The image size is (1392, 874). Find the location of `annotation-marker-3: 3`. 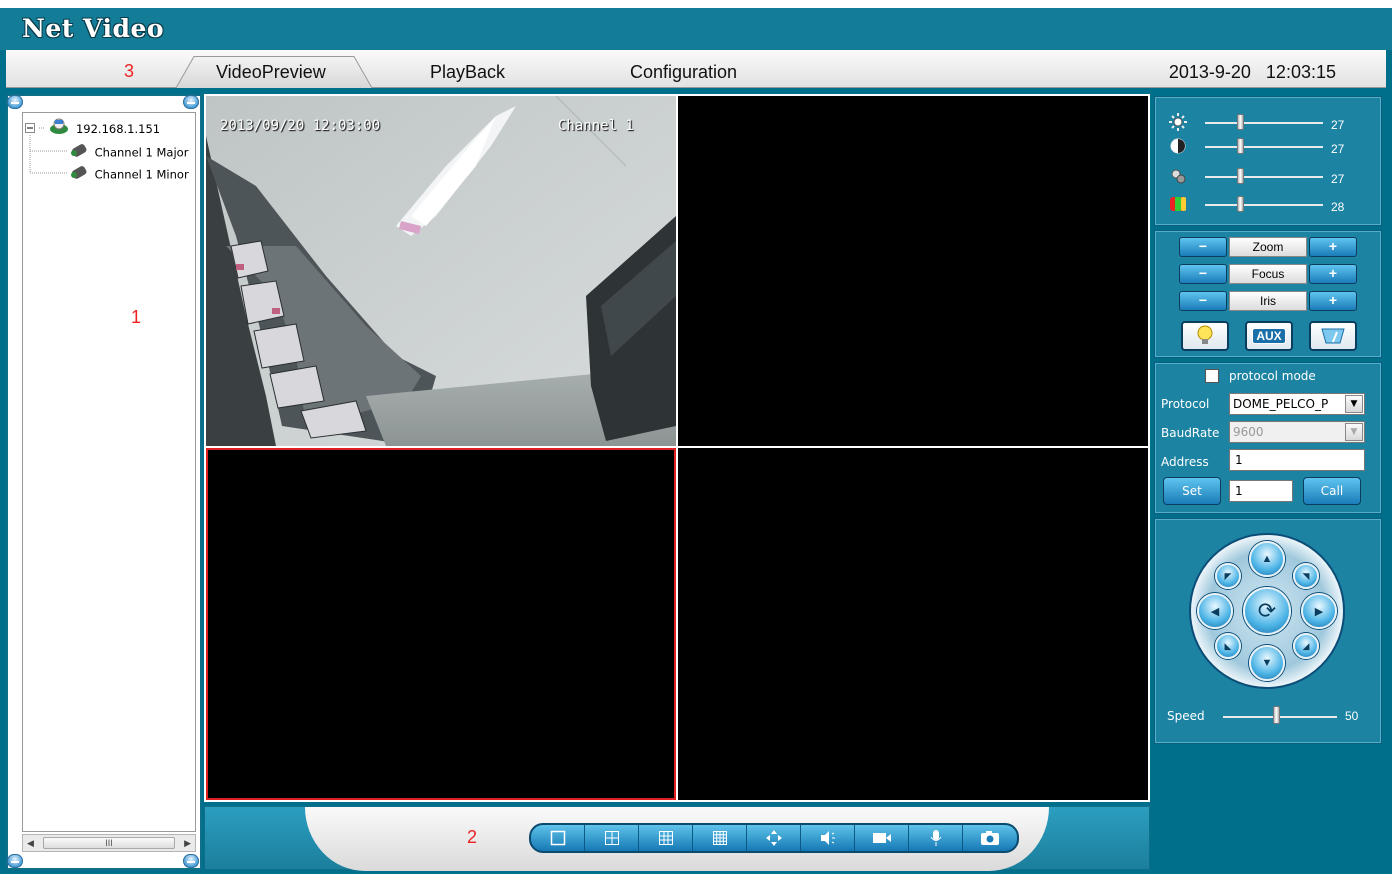

annotation-marker-3: 3 is located at coordinates (129, 71).